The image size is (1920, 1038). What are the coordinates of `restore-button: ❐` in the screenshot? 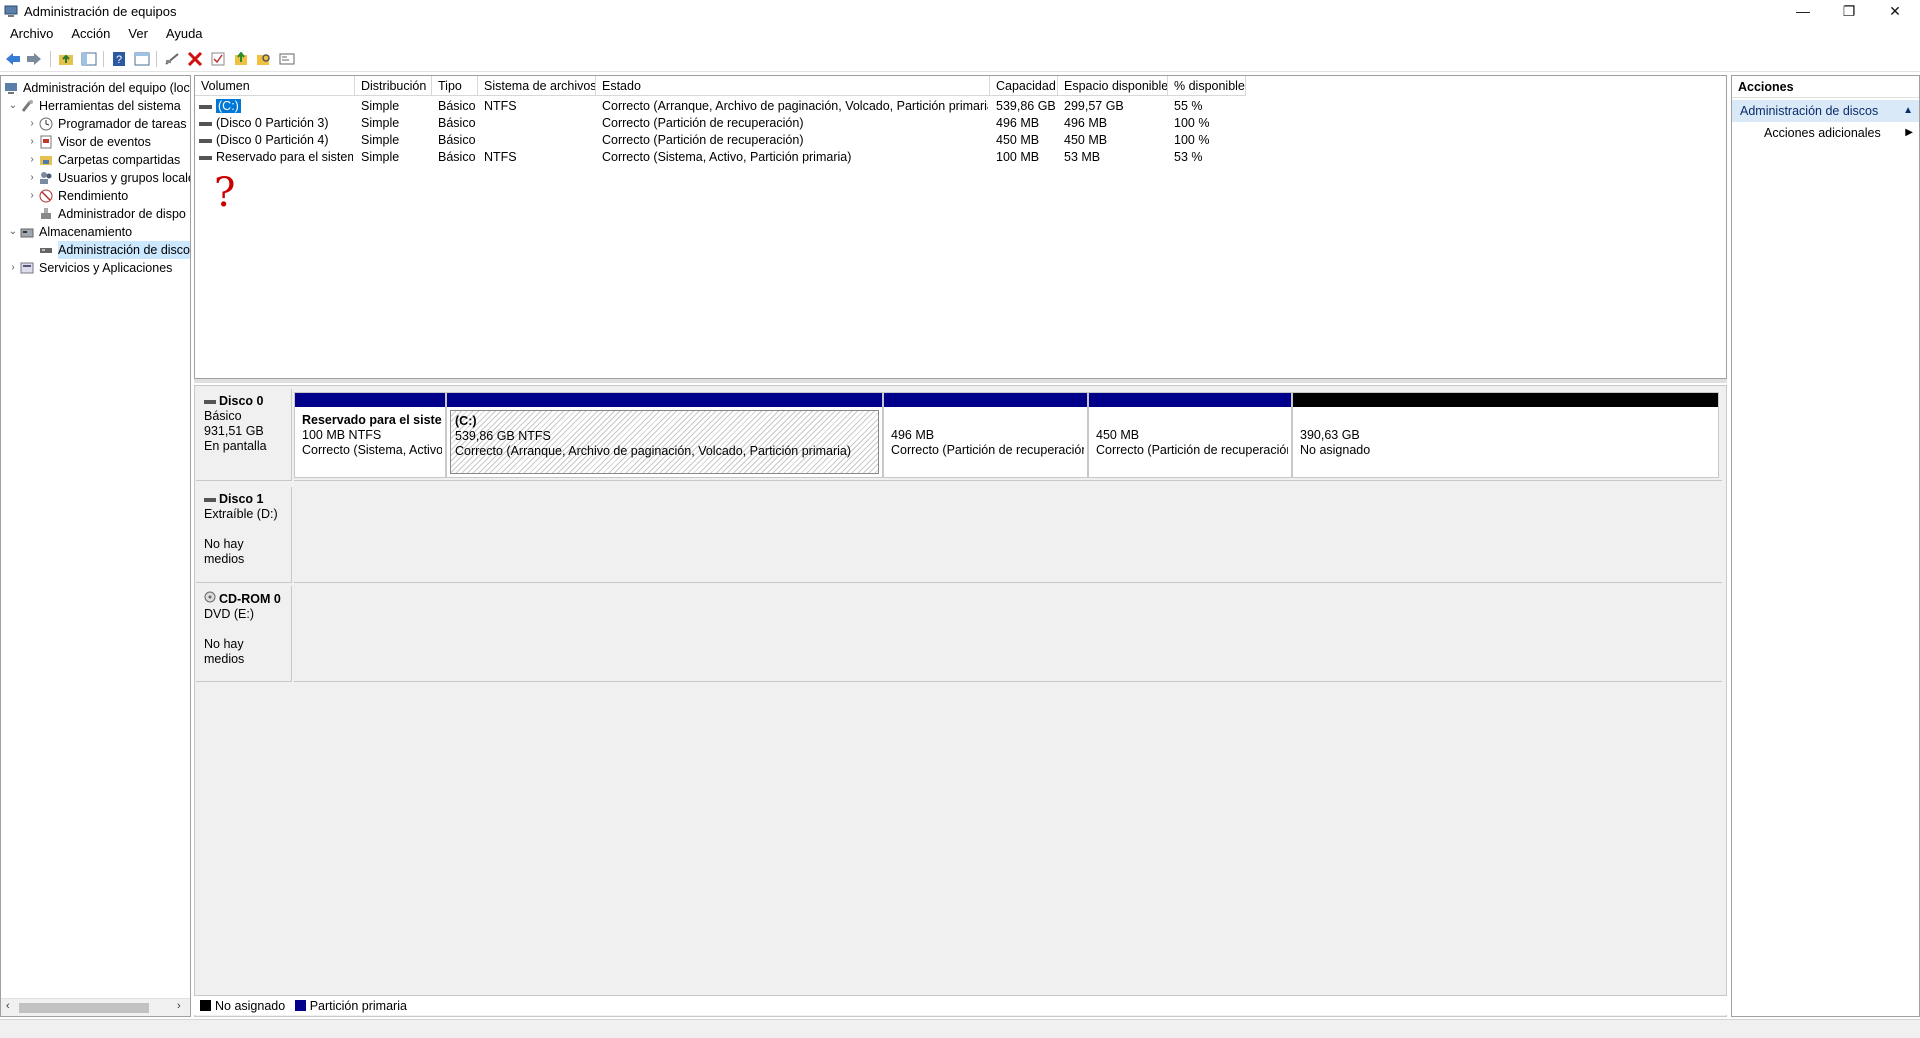 It's located at (1849, 11).